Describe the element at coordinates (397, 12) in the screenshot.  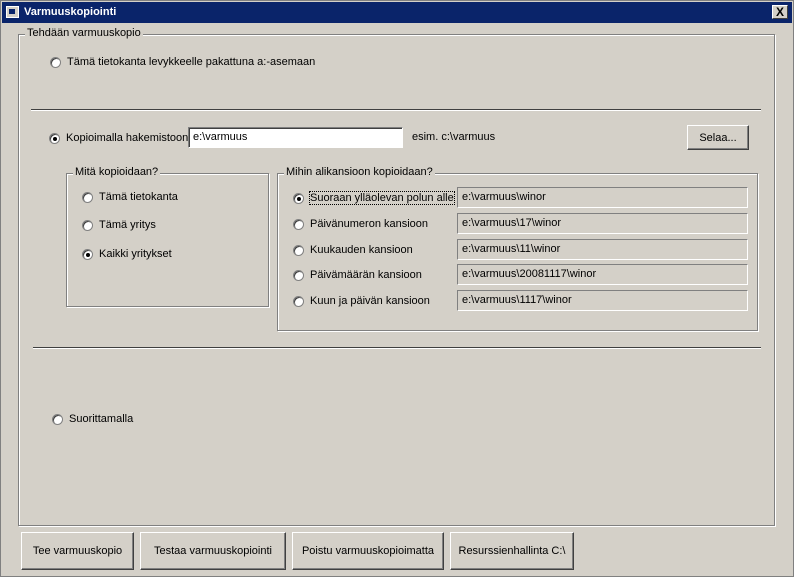
I see `title-bar: Varmuuskopiointi X` at that location.